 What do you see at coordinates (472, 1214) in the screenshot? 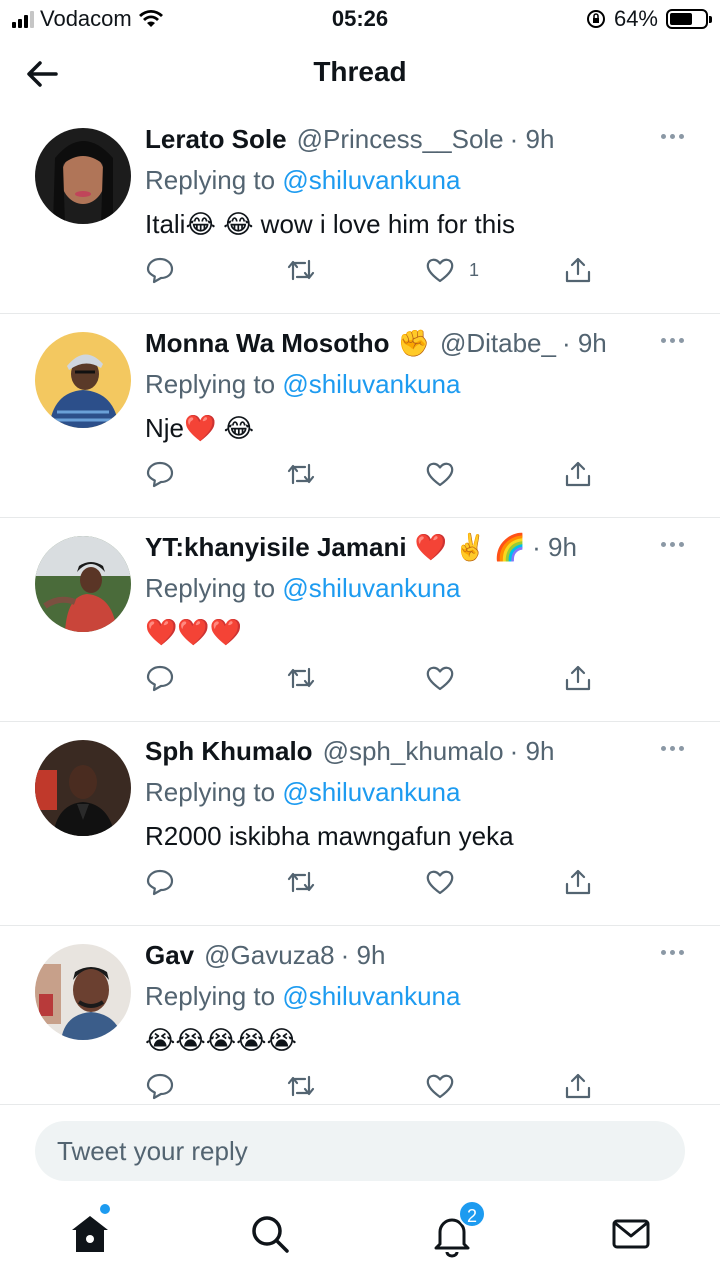
I see `notification-badge: 2` at bounding box center [472, 1214].